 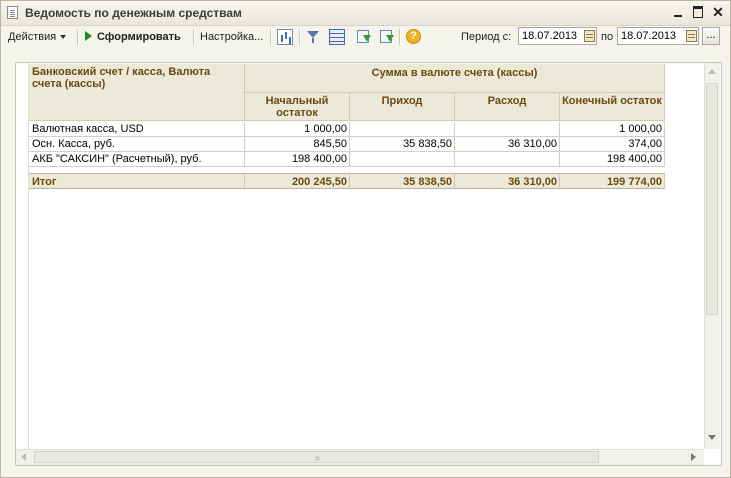 I want to click on header-expense: Расход, so click(x=507, y=107).